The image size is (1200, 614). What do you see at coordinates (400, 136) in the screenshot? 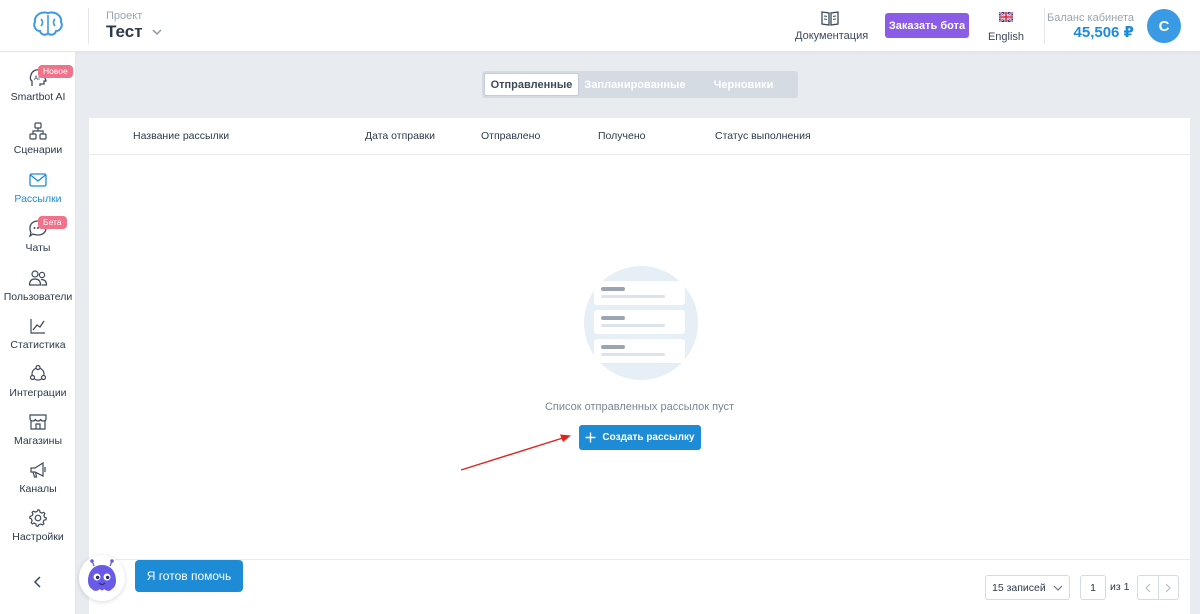
I see `column-header-send-date: Дата отправки` at bounding box center [400, 136].